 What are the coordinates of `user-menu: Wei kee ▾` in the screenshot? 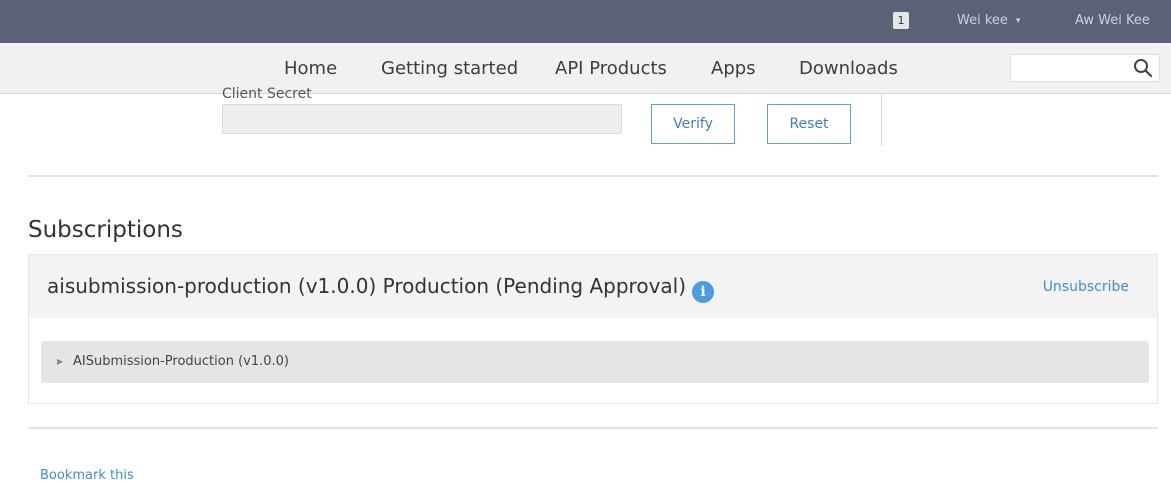 It's located at (988, 21).